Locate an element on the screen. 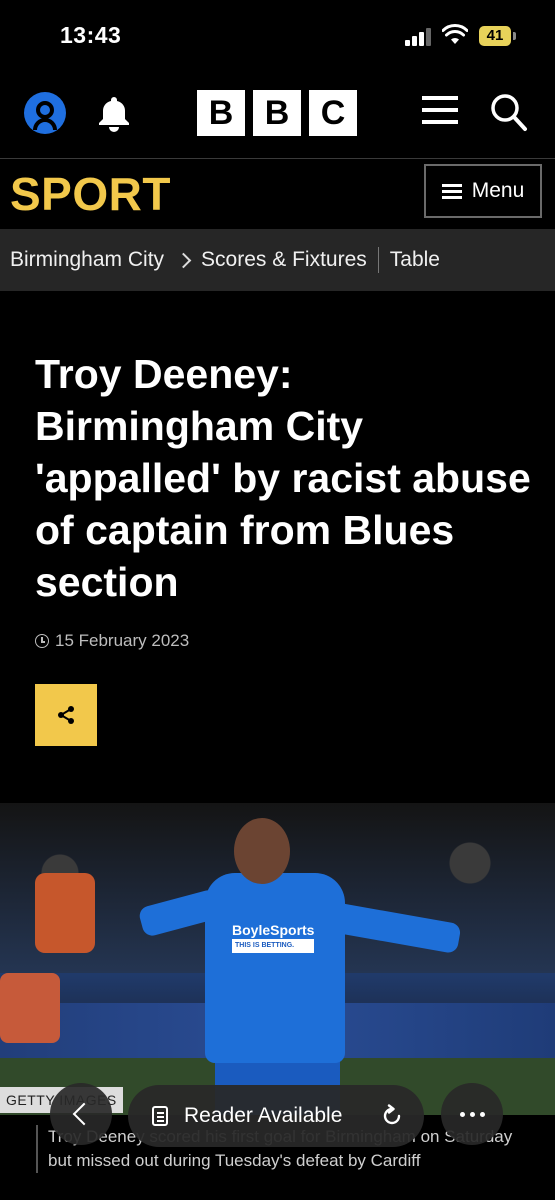 The width and height of the screenshot is (555, 1200). signal-icon is located at coordinates (420, 37).